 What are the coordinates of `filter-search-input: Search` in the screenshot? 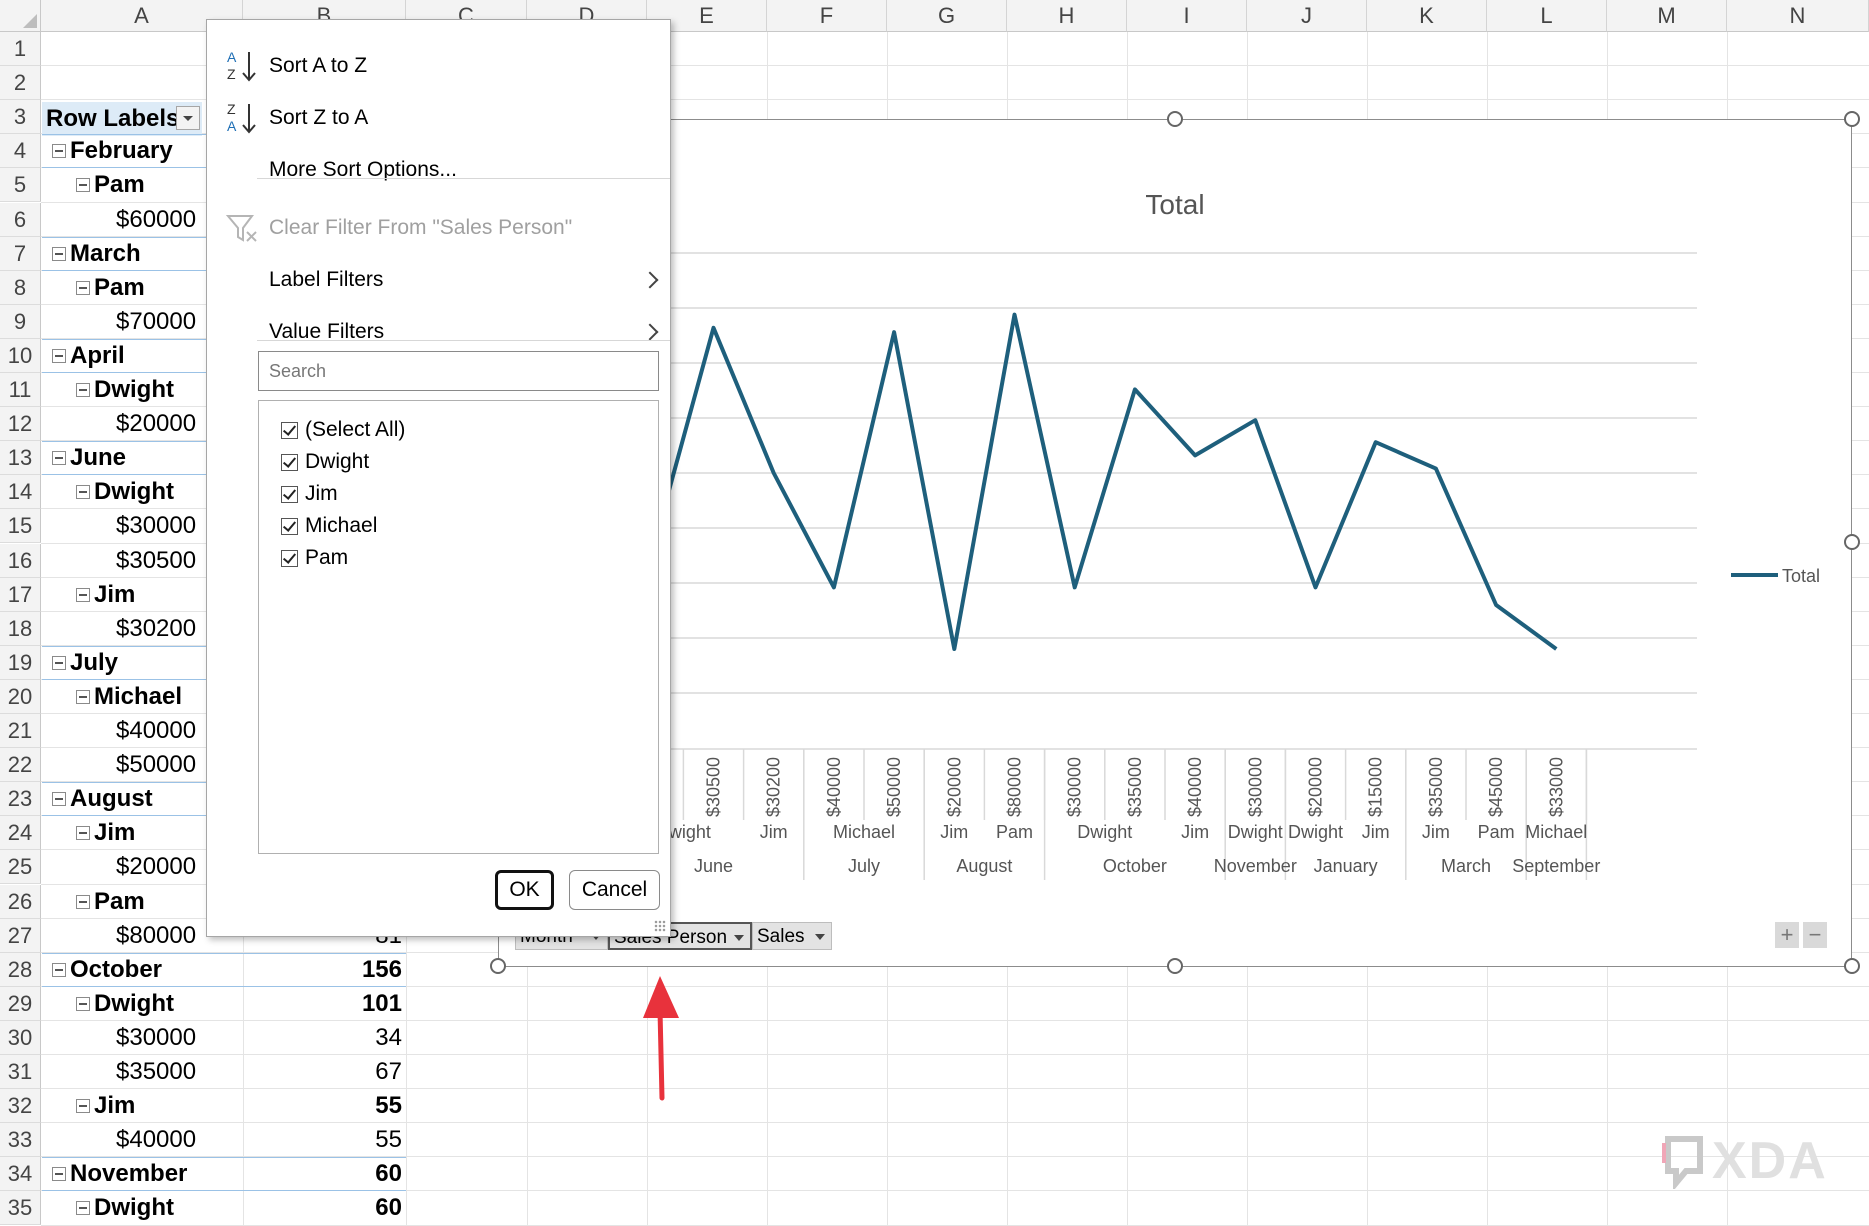 It's located at (458, 371).